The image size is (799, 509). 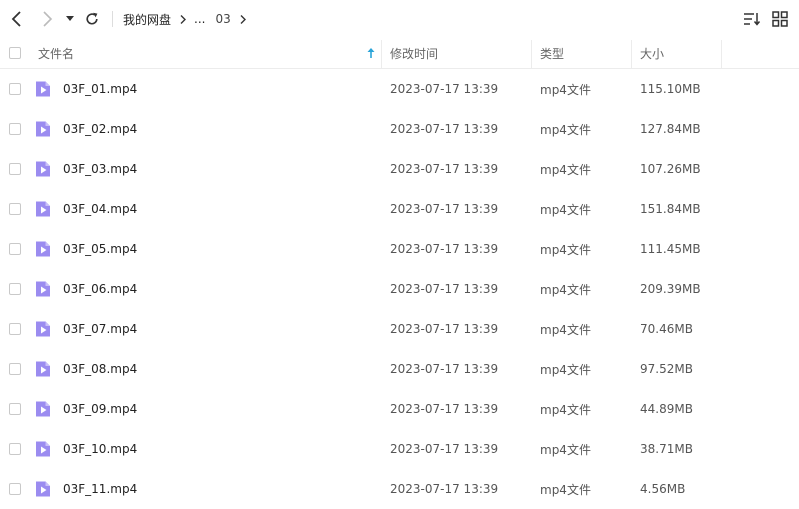 I want to click on back-icon, so click(x=17, y=19).